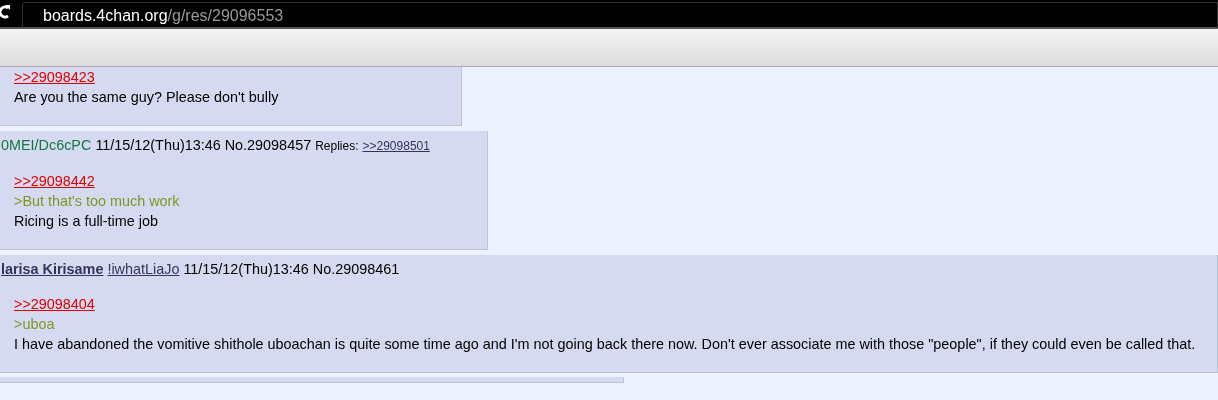 The height and width of the screenshot is (400, 1218). I want to click on reload-icon, so click(5, 11).